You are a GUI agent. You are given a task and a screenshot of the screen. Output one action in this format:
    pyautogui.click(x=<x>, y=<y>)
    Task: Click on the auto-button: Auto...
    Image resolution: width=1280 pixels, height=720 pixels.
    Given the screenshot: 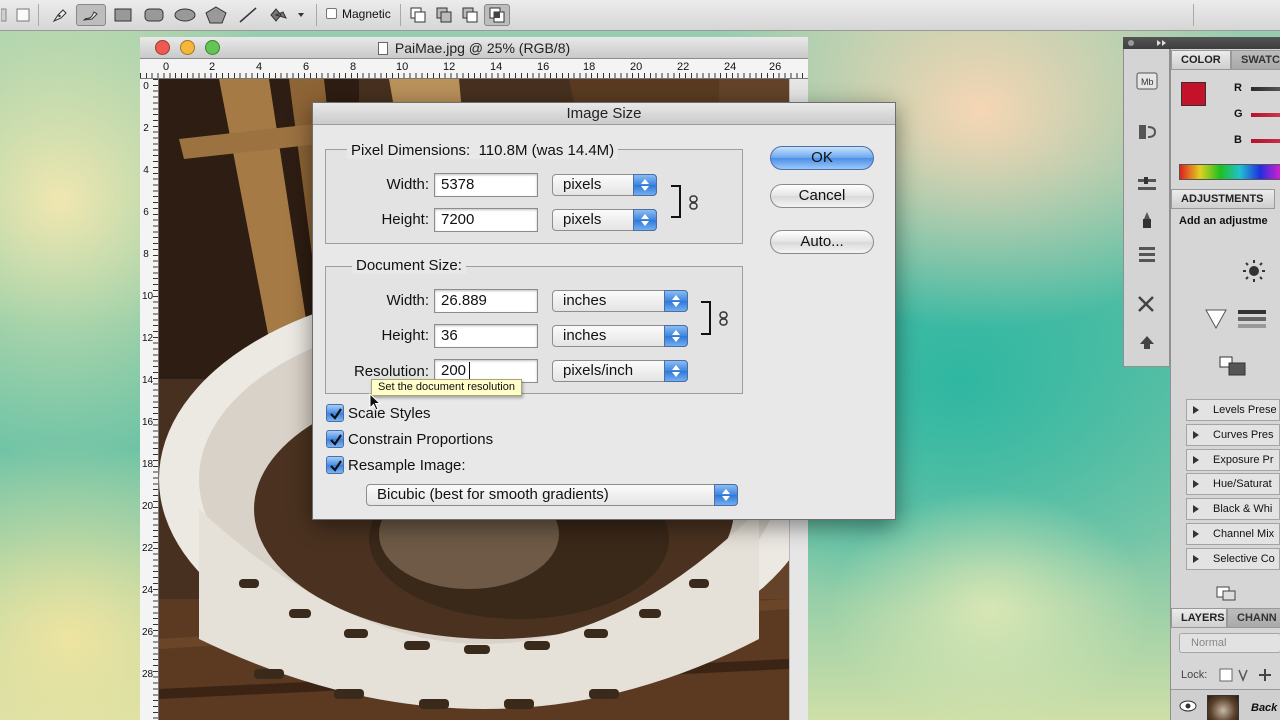 What is the action you would take?
    pyautogui.click(x=822, y=242)
    